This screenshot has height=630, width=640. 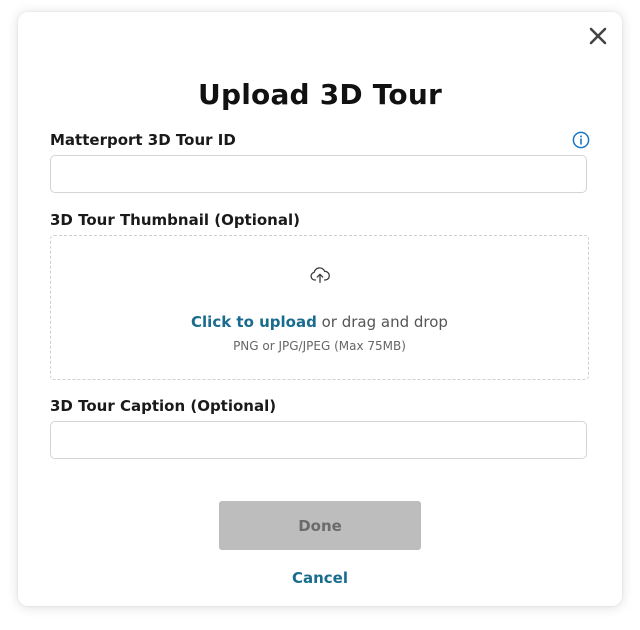 What do you see at coordinates (163, 406) in the screenshot?
I see `caption-label: 3D Tour Caption (Optional)` at bounding box center [163, 406].